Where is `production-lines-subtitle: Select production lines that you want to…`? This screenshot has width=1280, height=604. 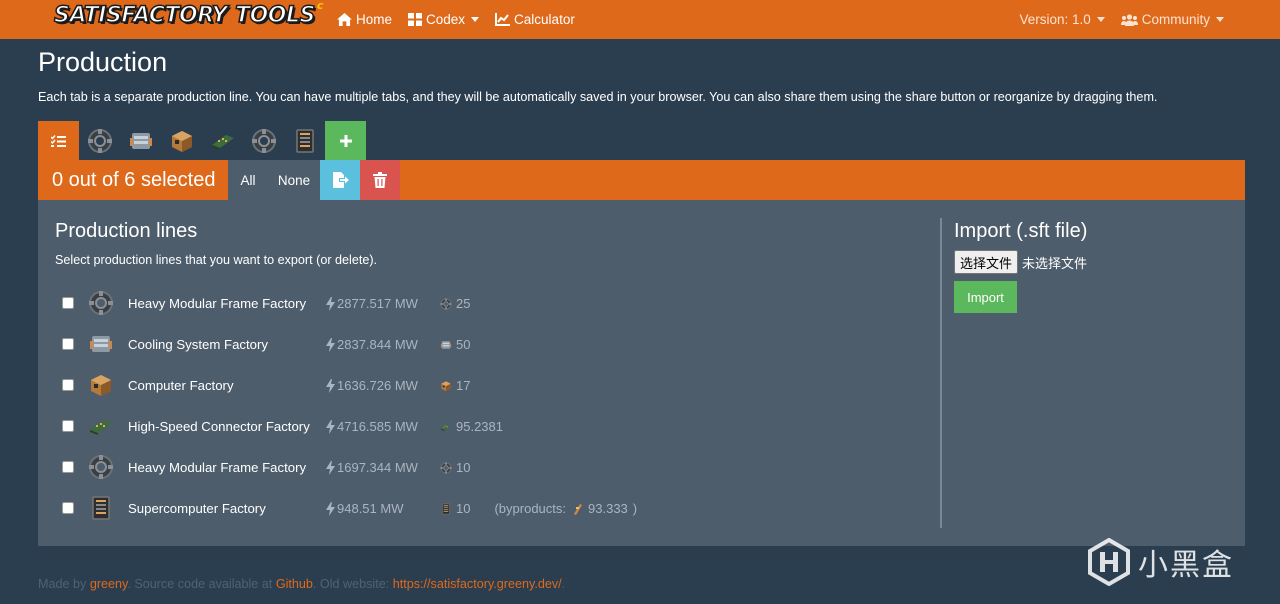
production-lines-subtitle: Select production lines that you want to… is located at coordinates (216, 260).